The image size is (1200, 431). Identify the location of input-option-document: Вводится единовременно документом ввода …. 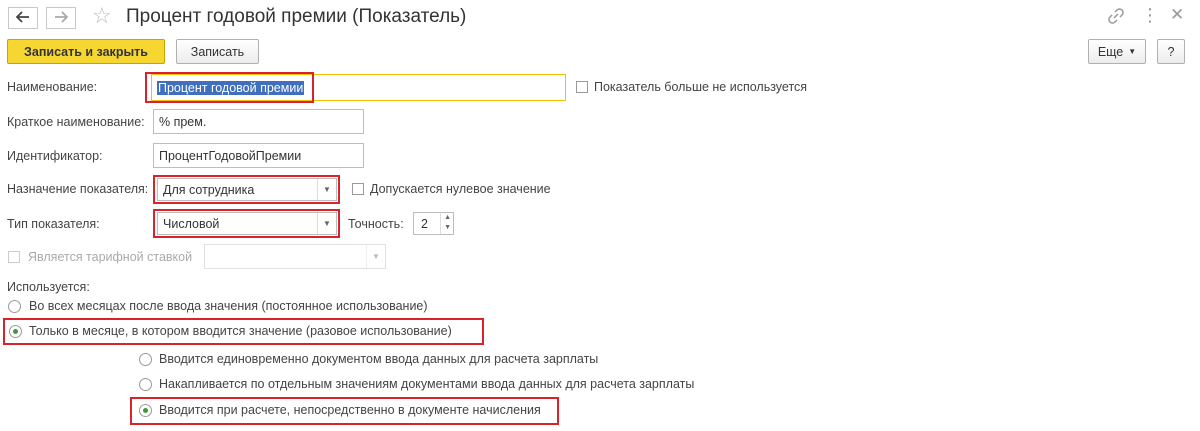
(379, 359).